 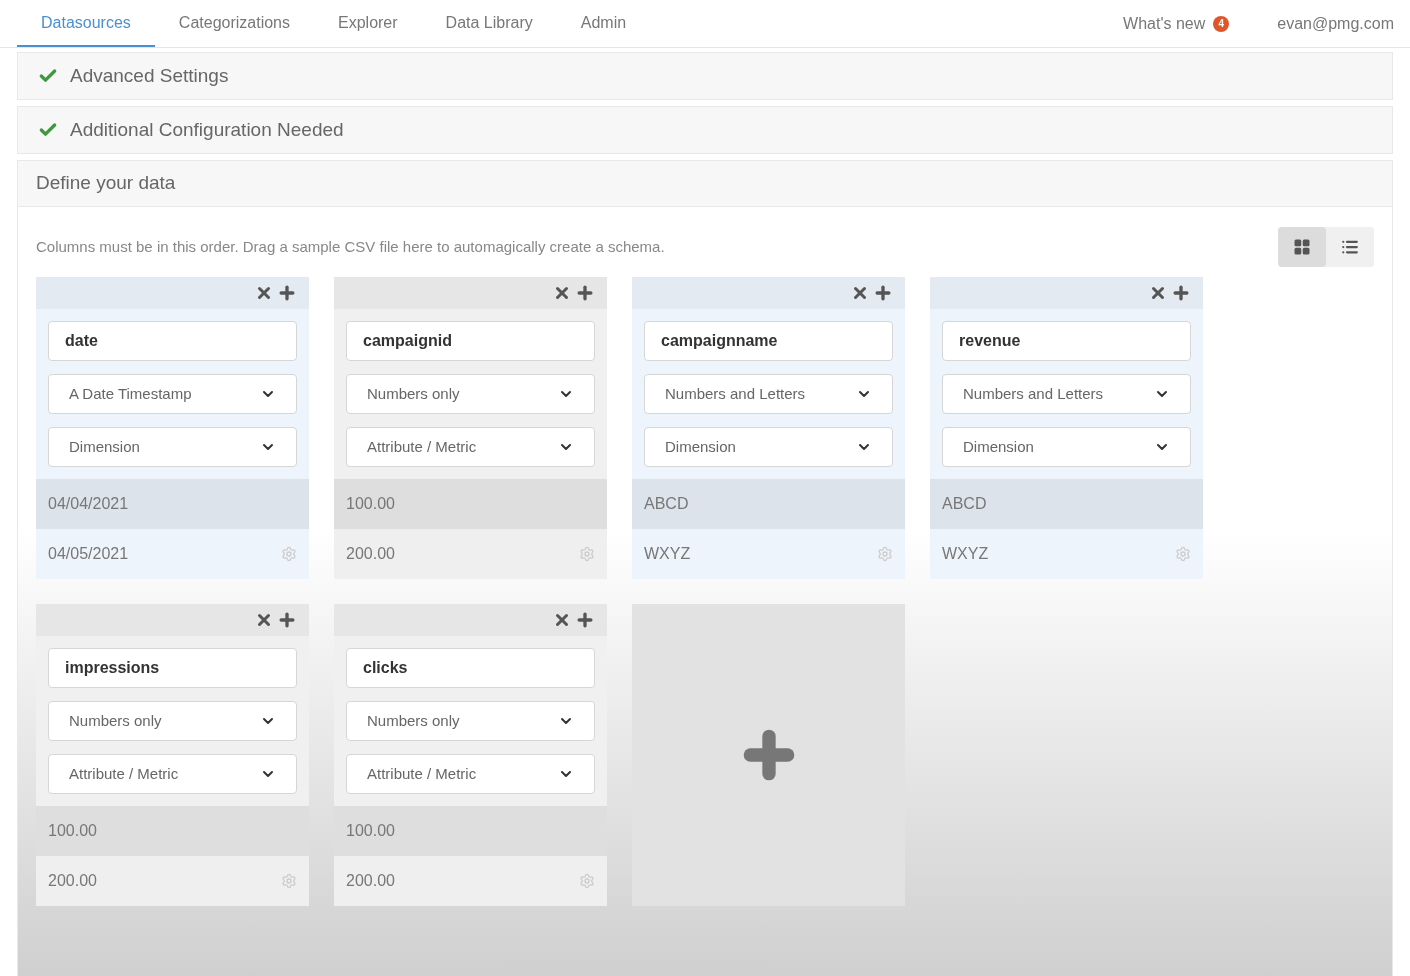 What do you see at coordinates (368, 23) in the screenshot?
I see `nav-tab: Explorer` at bounding box center [368, 23].